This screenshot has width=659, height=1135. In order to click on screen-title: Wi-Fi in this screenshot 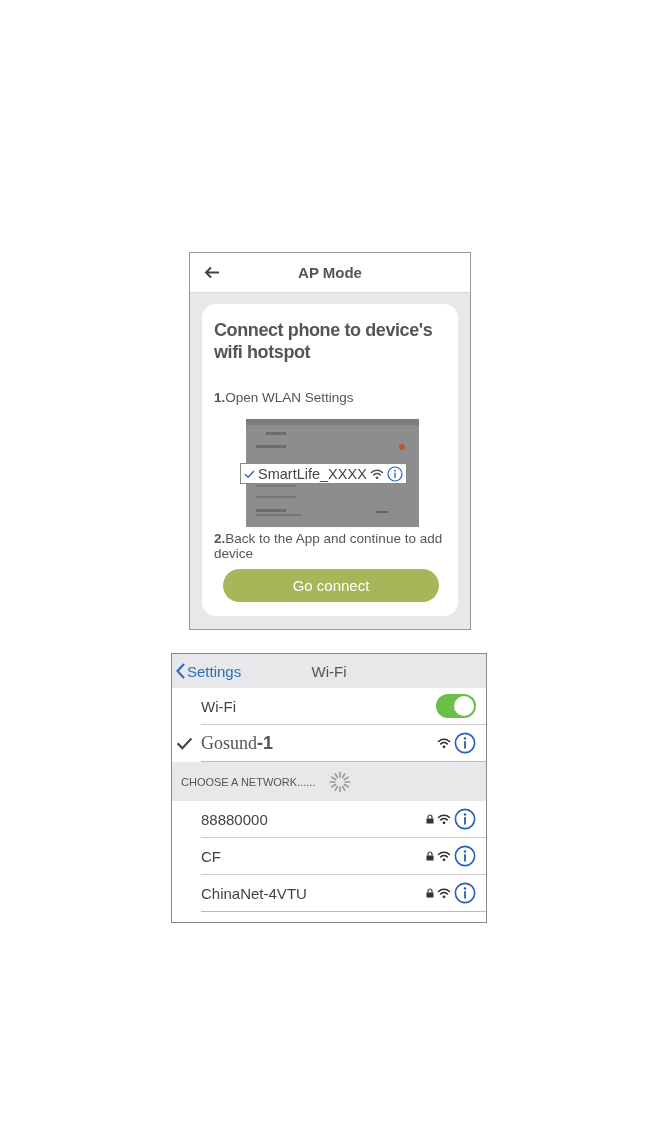, I will do `click(329, 671)`.